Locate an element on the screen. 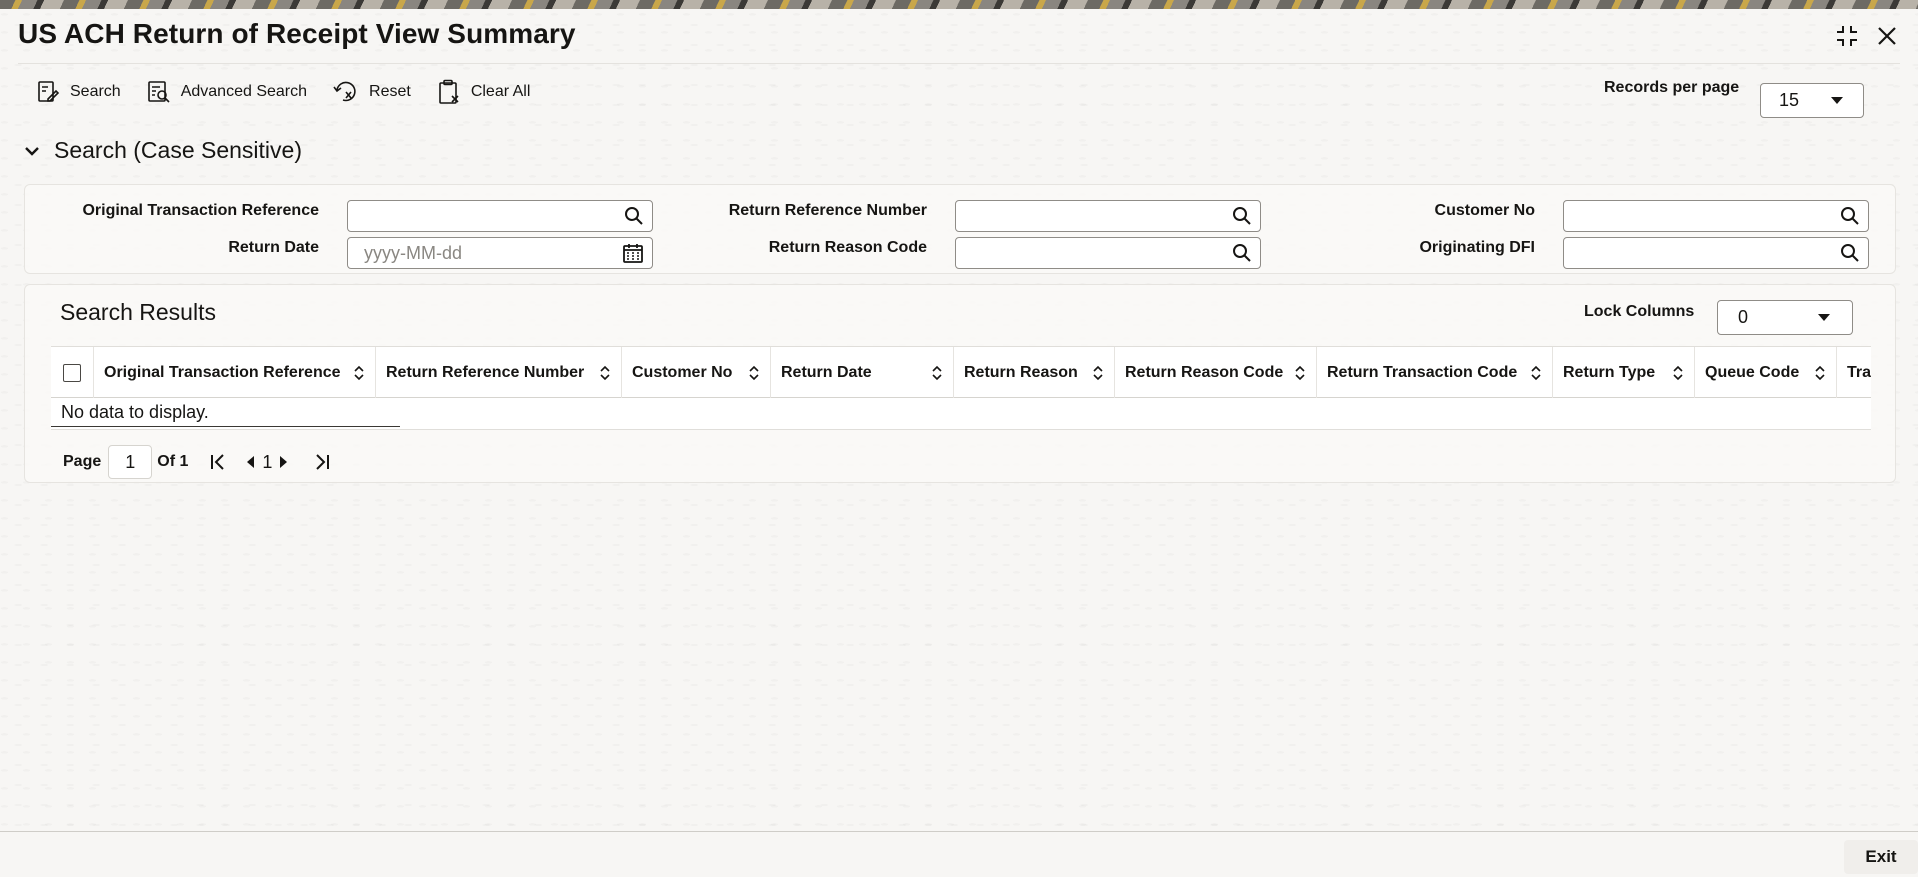 This screenshot has height=877, width=1918. advanced-search-button: Advanced Search is located at coordinates (227, 92).